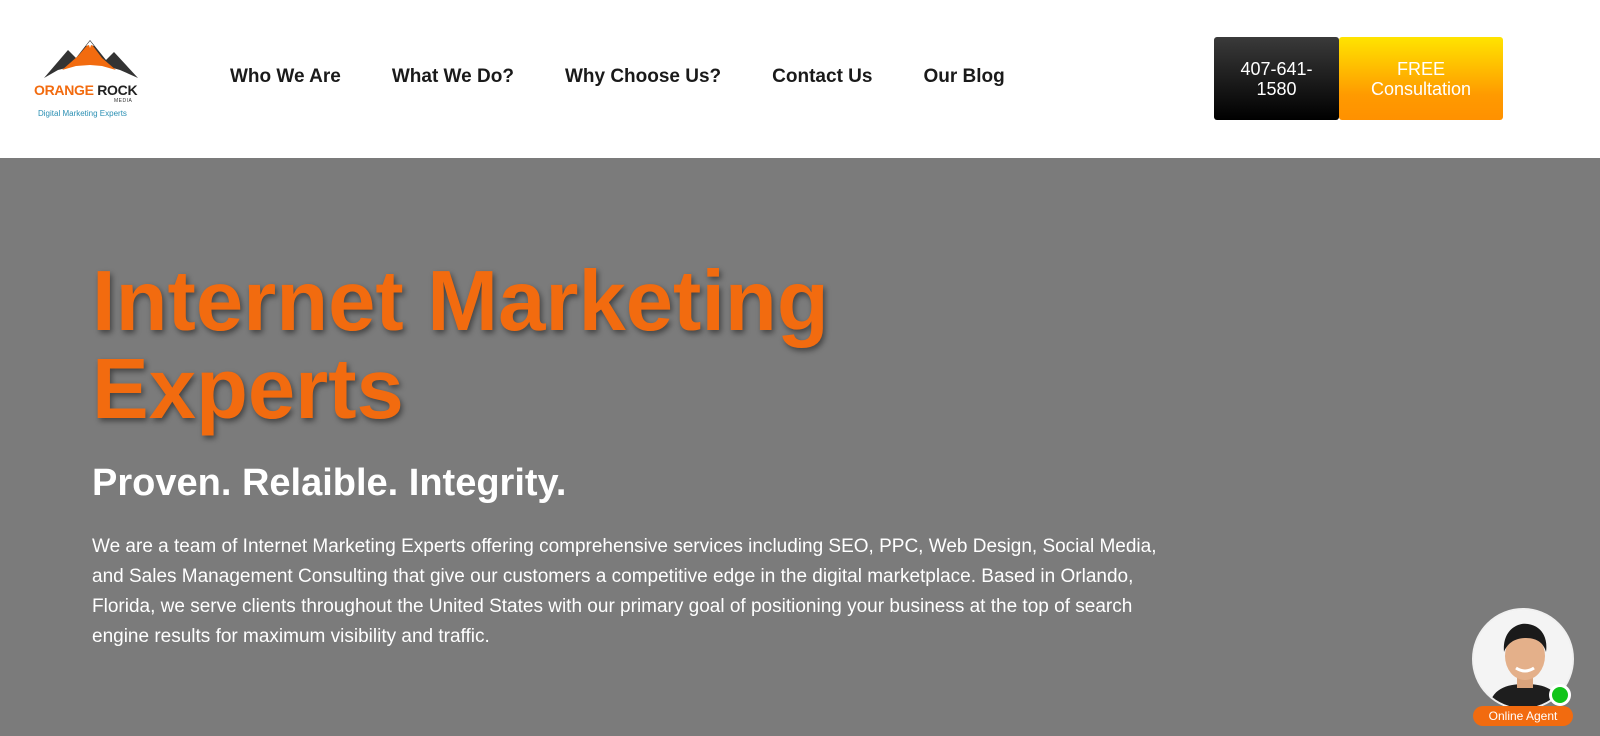  What do you see at coordinates (1560, 695) in the screenshot?
I see `online-status-icon` at bounding box center [1560, 695].